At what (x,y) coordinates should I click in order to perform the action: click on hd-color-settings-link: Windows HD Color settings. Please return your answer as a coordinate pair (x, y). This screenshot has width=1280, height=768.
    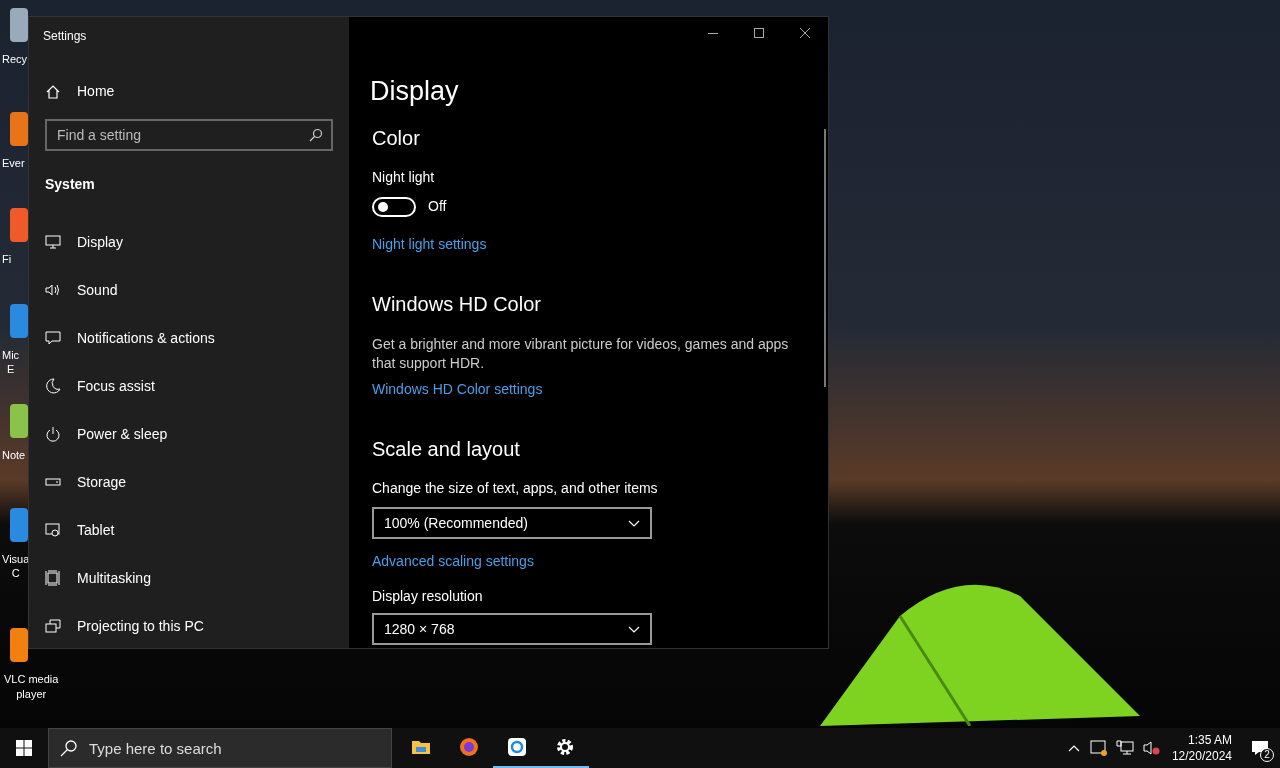
    Looking at the image, I should click on (457, 389).